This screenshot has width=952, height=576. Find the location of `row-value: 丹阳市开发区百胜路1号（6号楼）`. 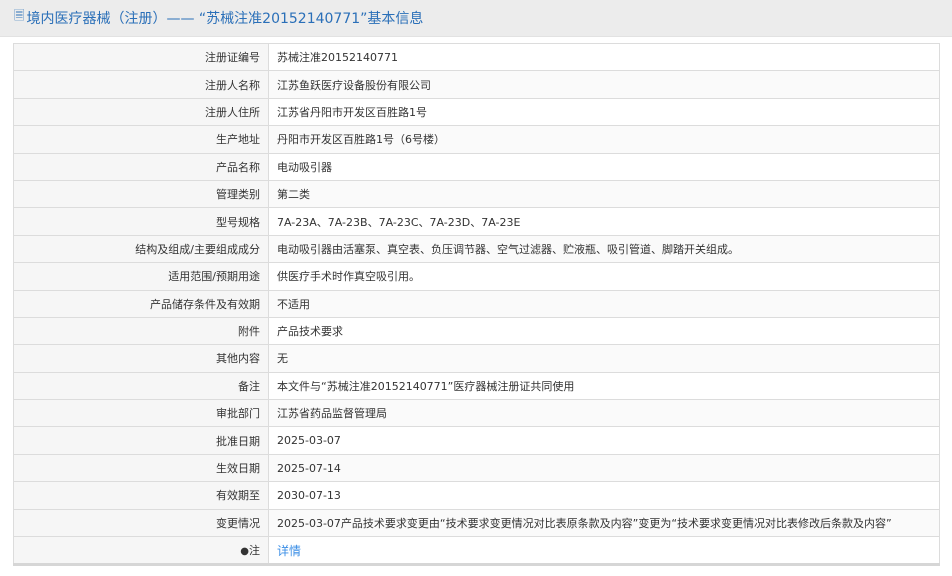

row-value: 丹阳市开发区百胜路1号（6号楼） is located at coordinates (604, 139).